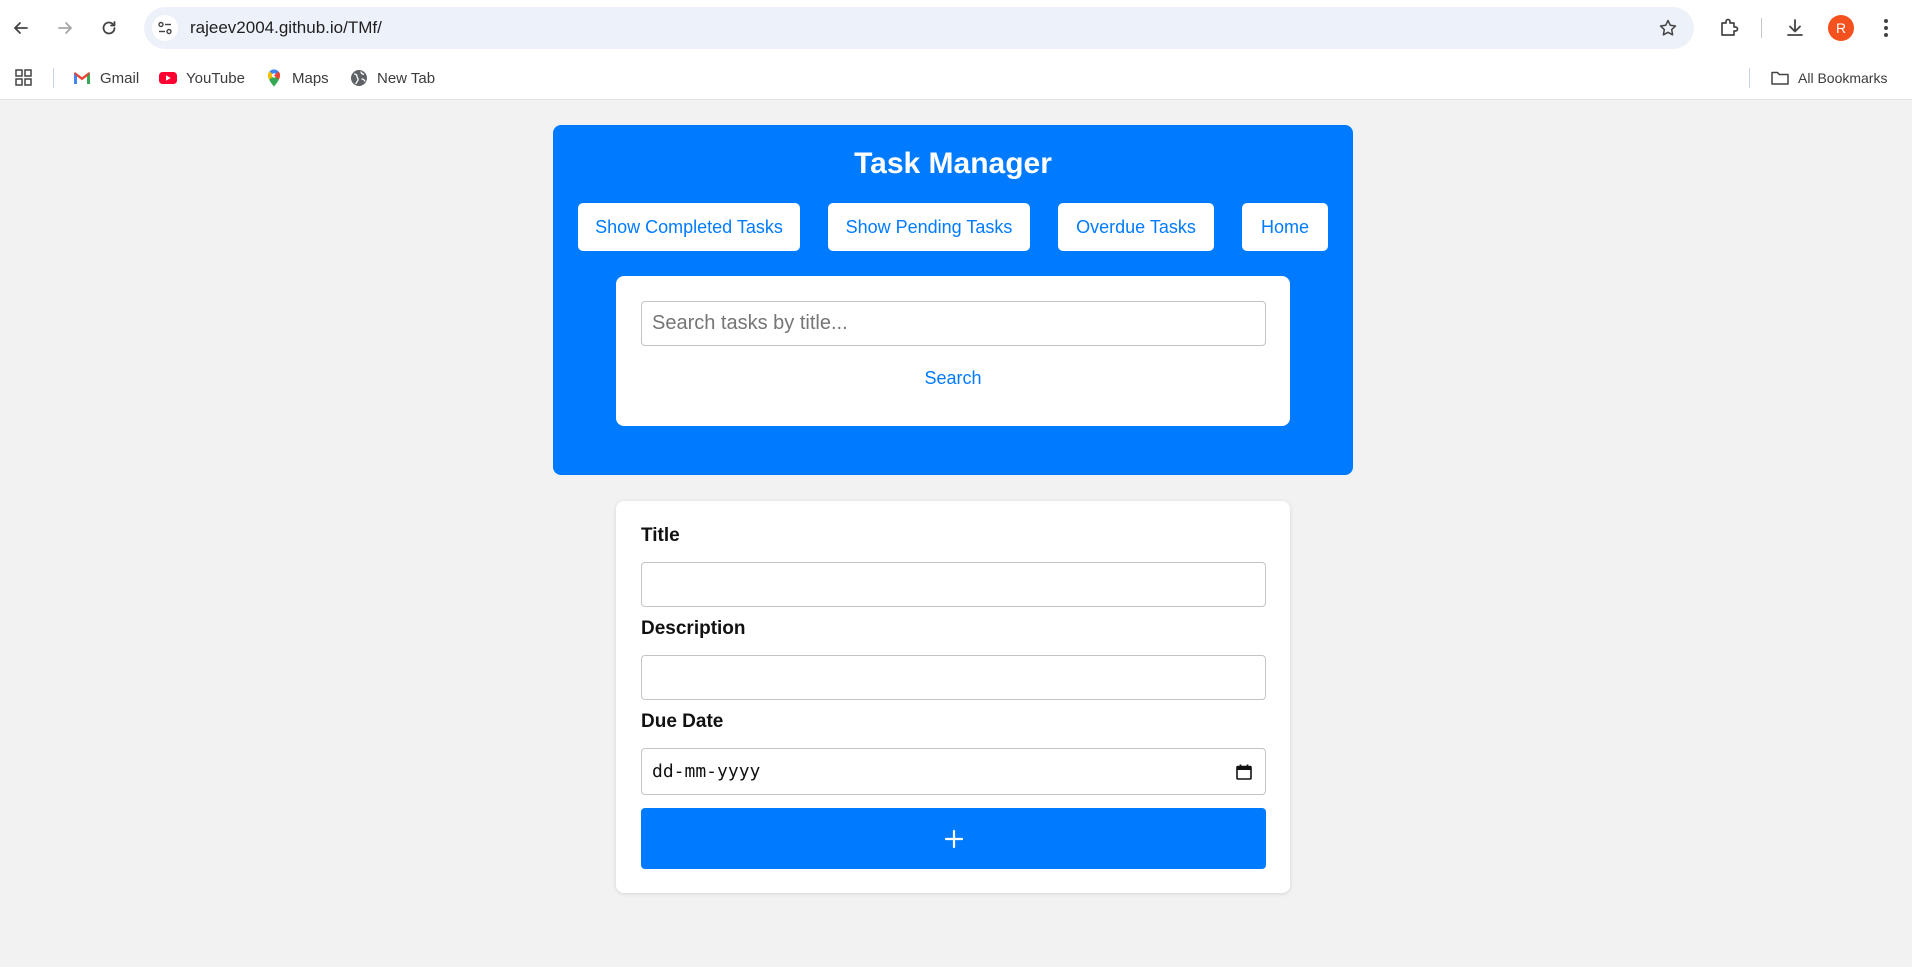  I want to click on avatar: R, so click(1841, 28).